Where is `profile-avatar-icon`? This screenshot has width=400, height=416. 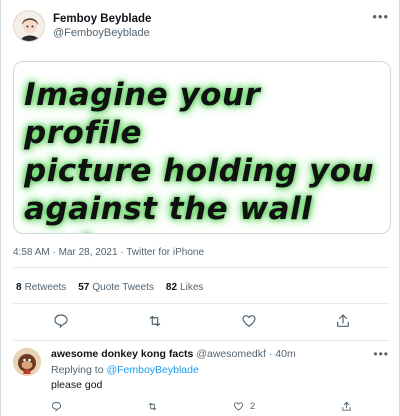
profile-avatar-icon is located at coordinates (29, 26).